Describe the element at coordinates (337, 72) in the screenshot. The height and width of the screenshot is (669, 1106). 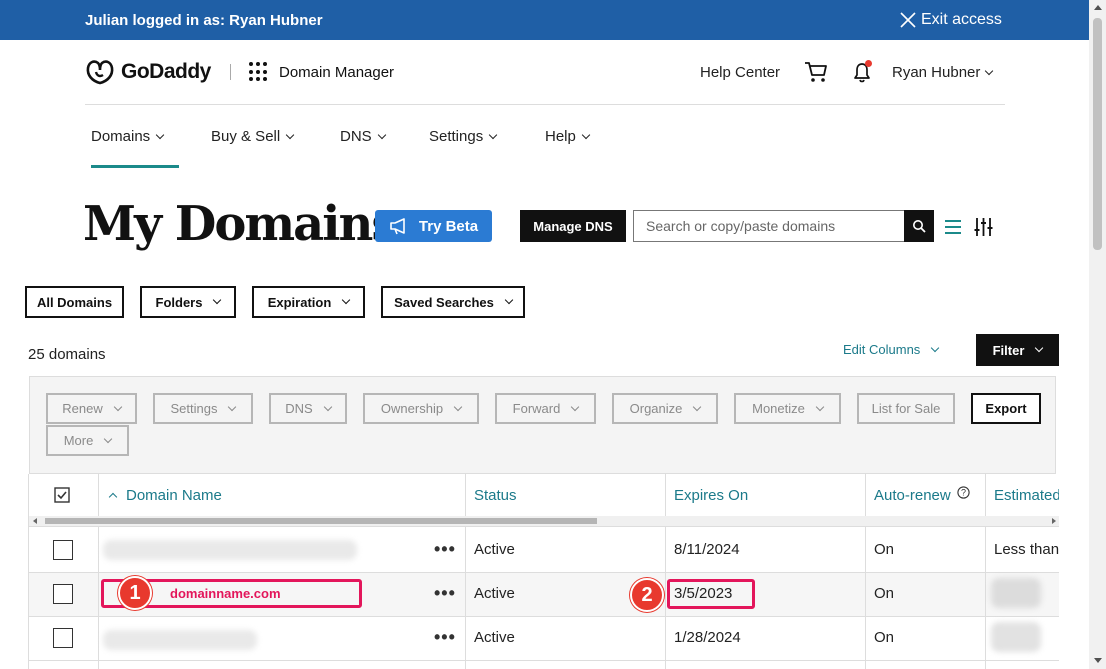
I see `app-name: Domain Manager` at that location.